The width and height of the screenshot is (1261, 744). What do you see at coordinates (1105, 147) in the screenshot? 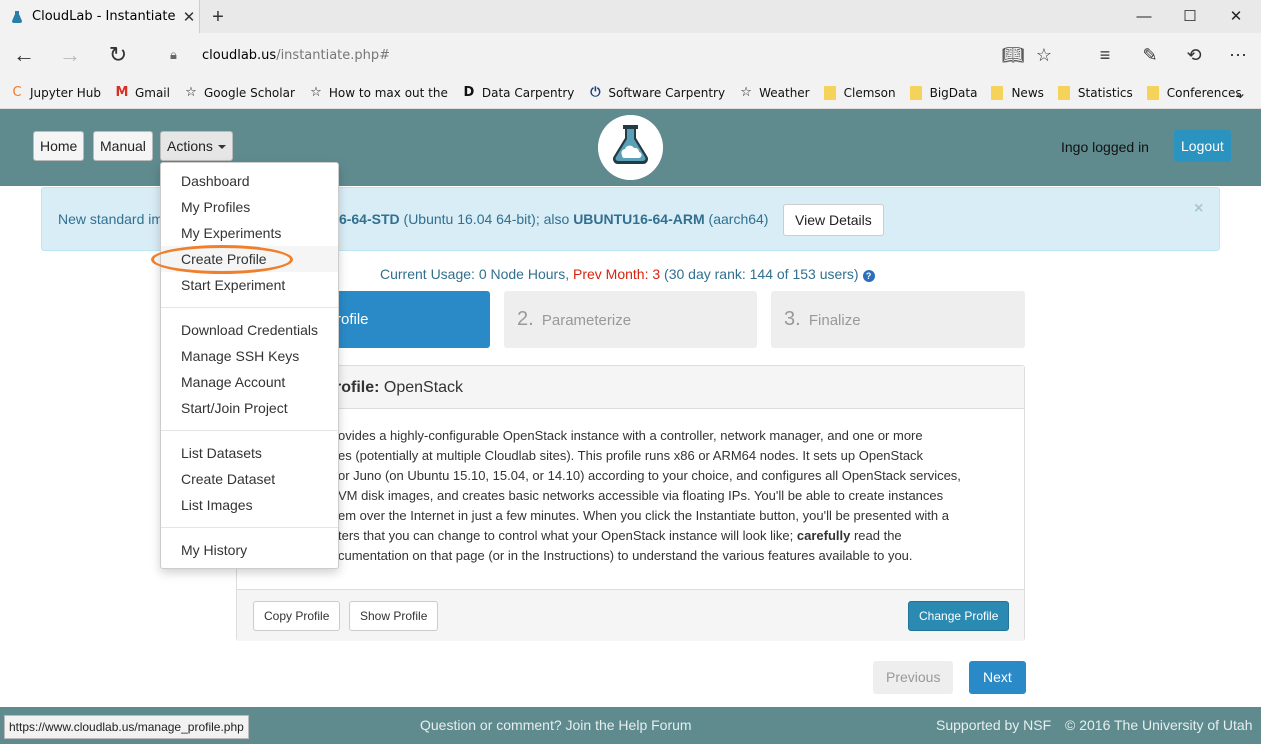
I see `logged-in-text: Ingo logged in` at bounding box center [1105, 147].